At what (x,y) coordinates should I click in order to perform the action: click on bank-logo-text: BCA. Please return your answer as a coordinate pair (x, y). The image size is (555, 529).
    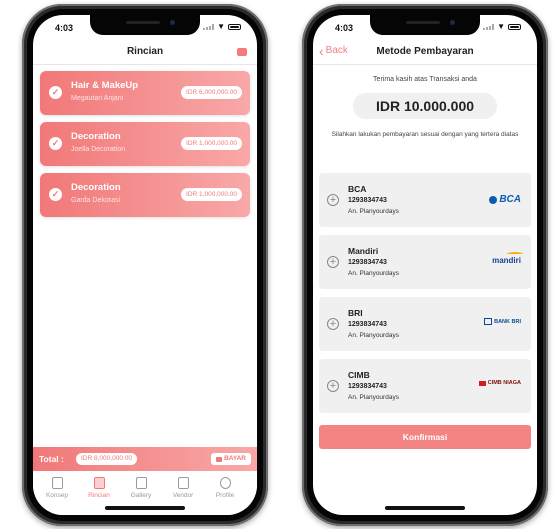
    Looking at the image, I should click on (510, 199).